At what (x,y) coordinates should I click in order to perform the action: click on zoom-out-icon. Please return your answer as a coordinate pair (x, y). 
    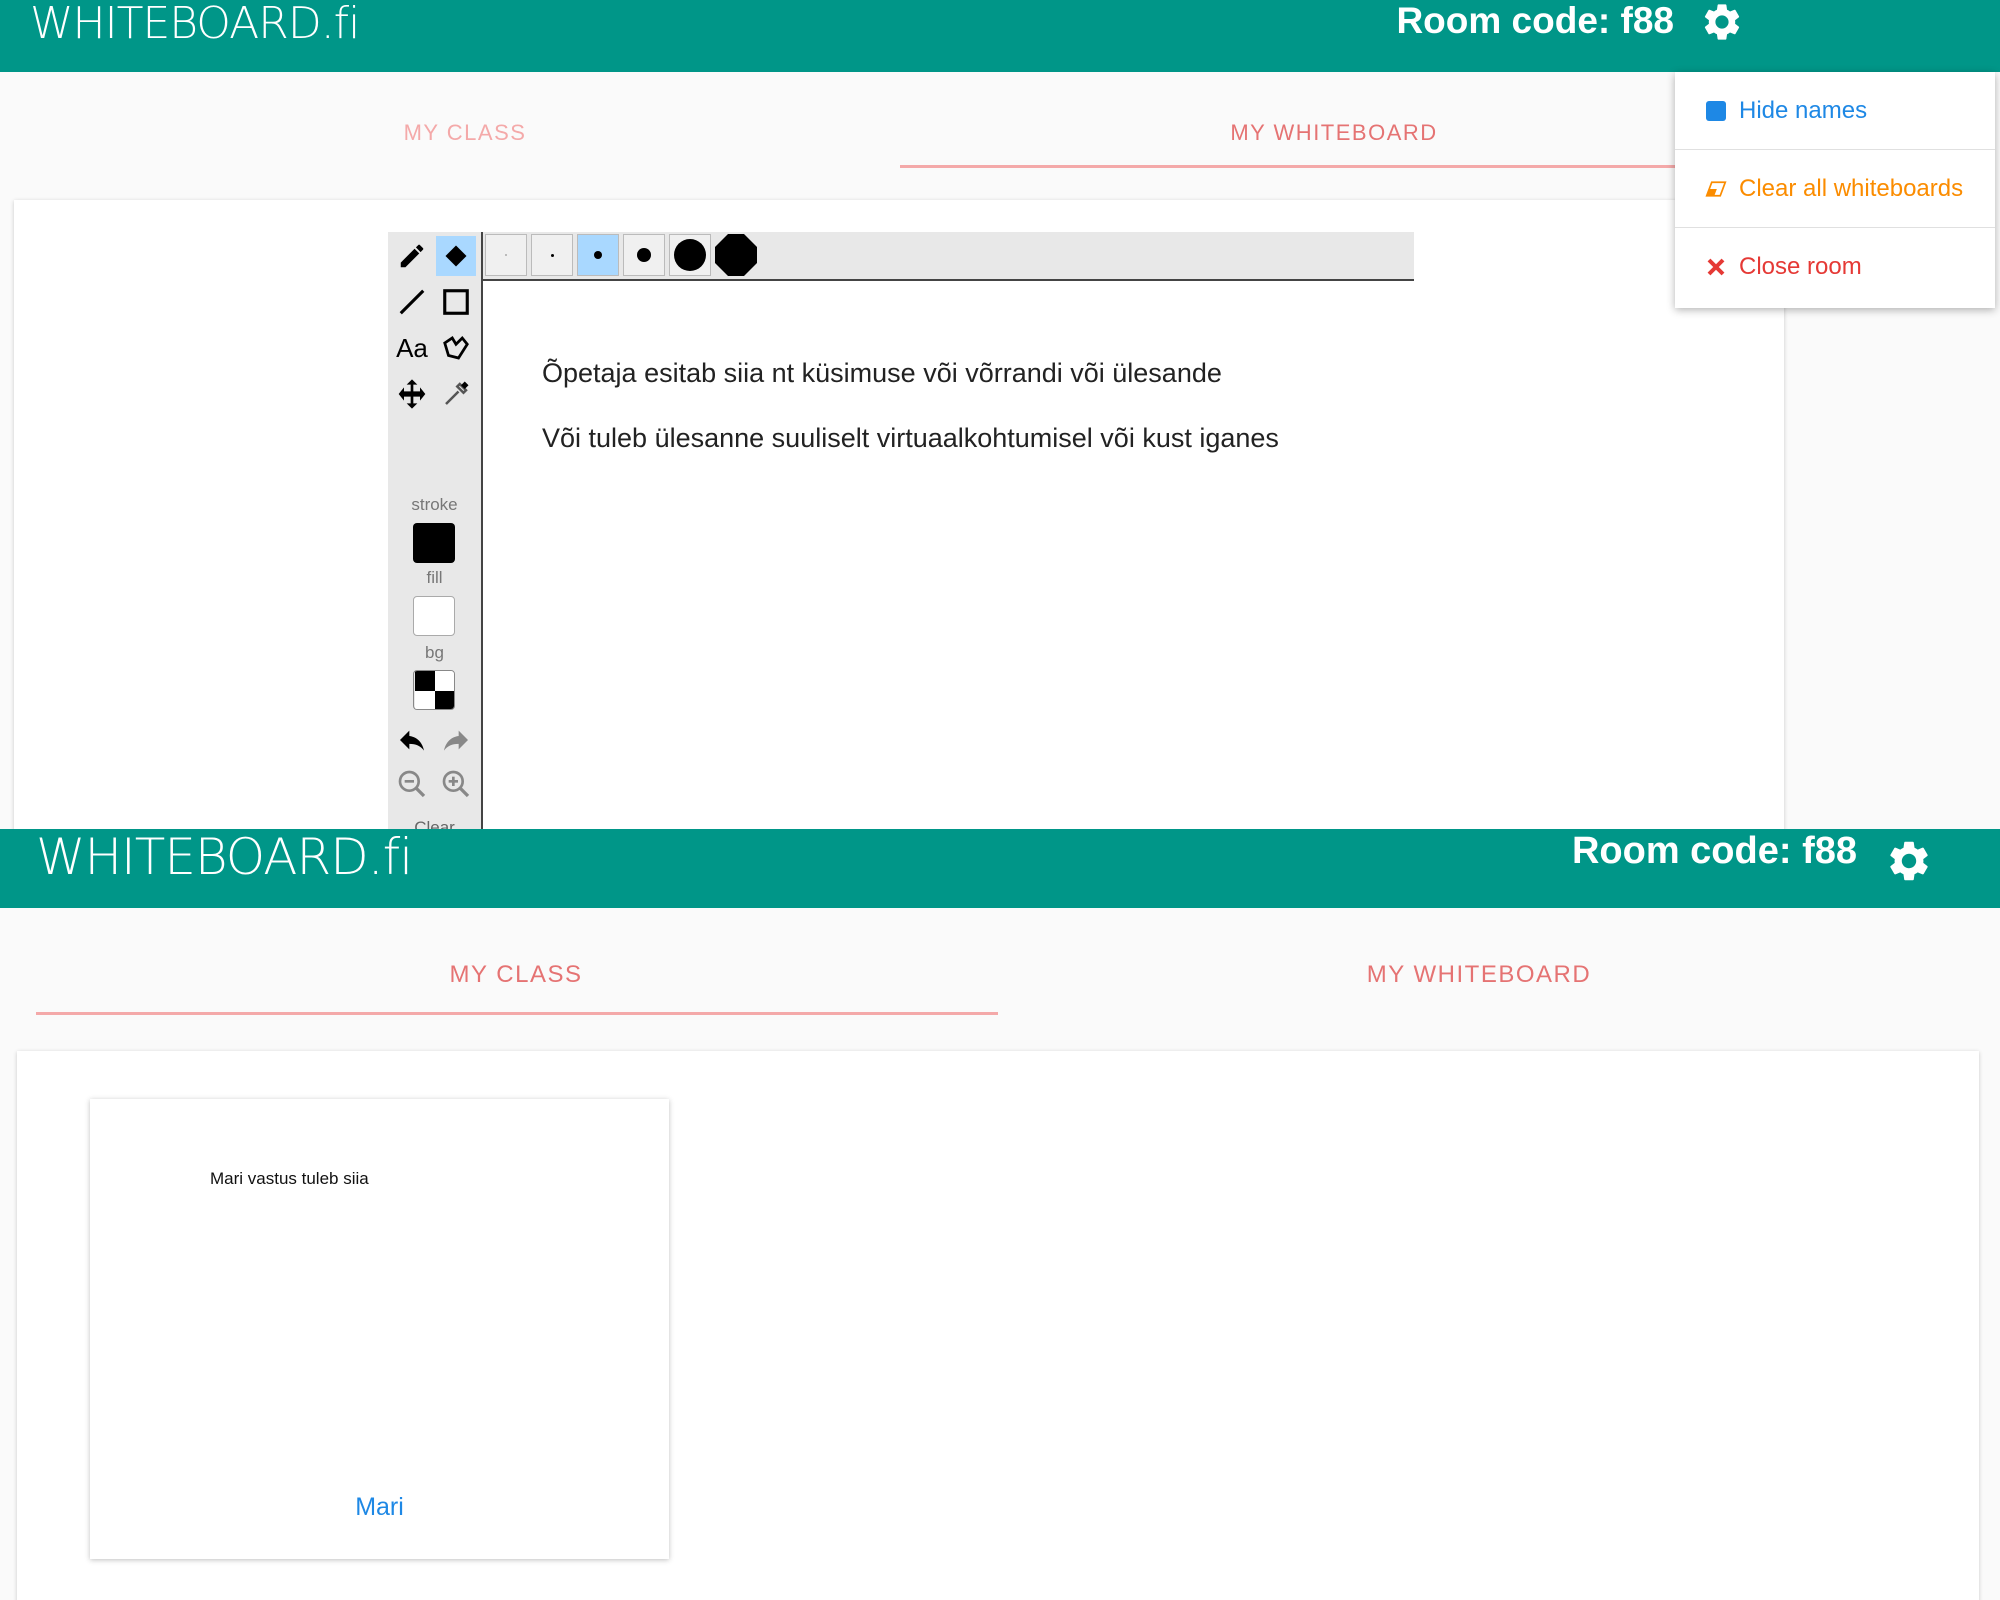
    Looking at the image, I should click on (412, 784).